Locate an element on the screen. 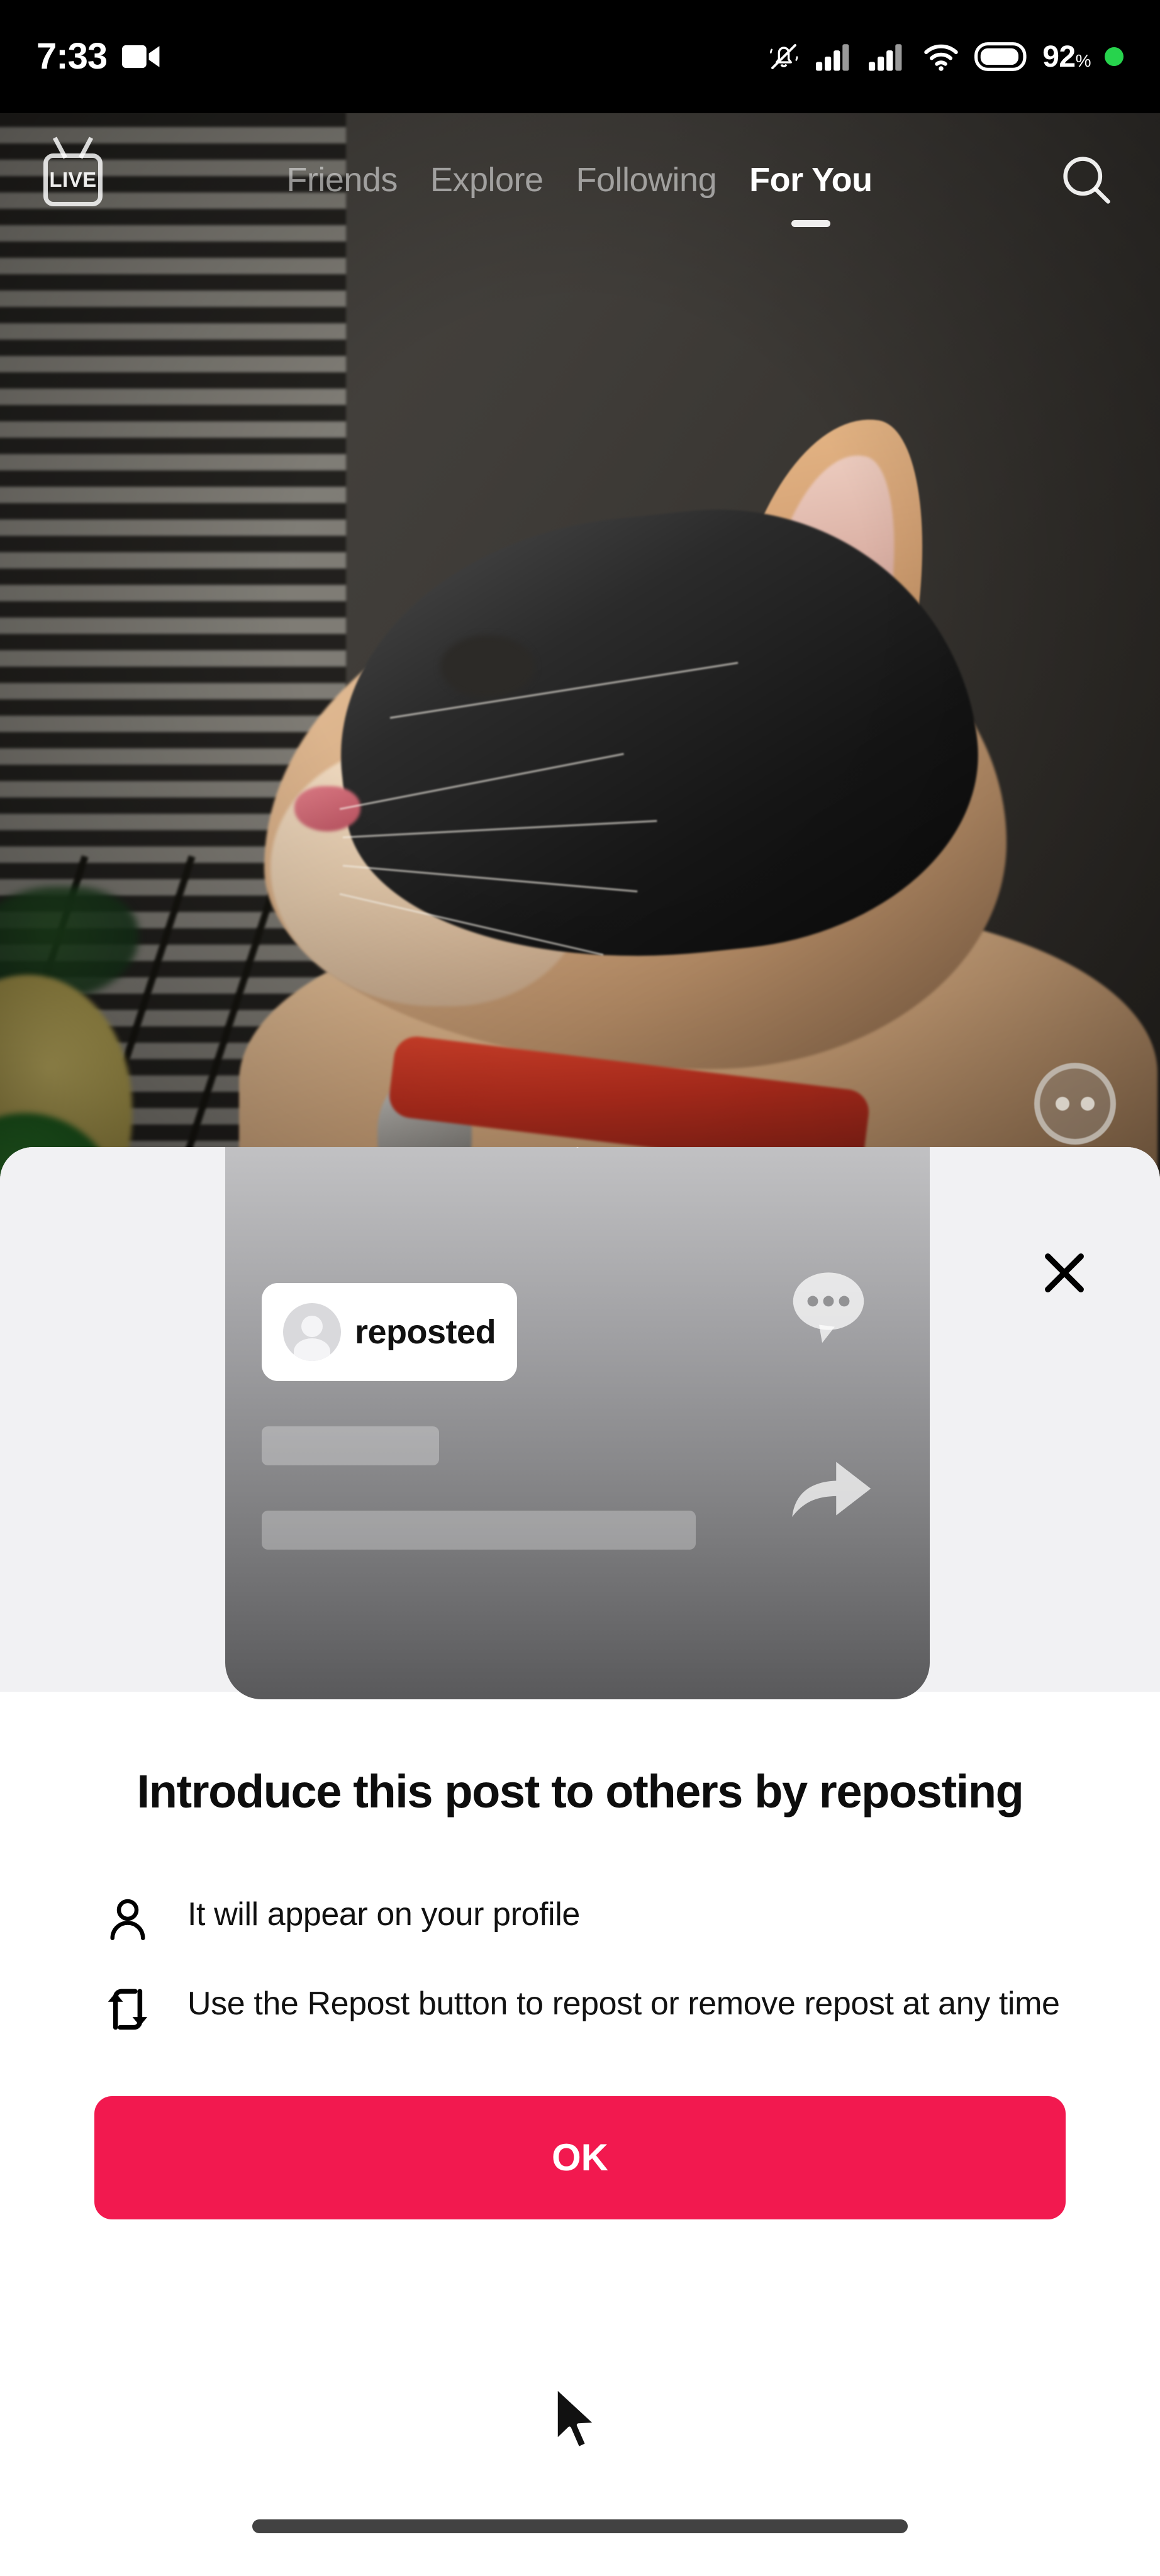 Image resolution: width=1160 pixels, height=2576 pixels. person-icon is located at coordinates (128, 1918).